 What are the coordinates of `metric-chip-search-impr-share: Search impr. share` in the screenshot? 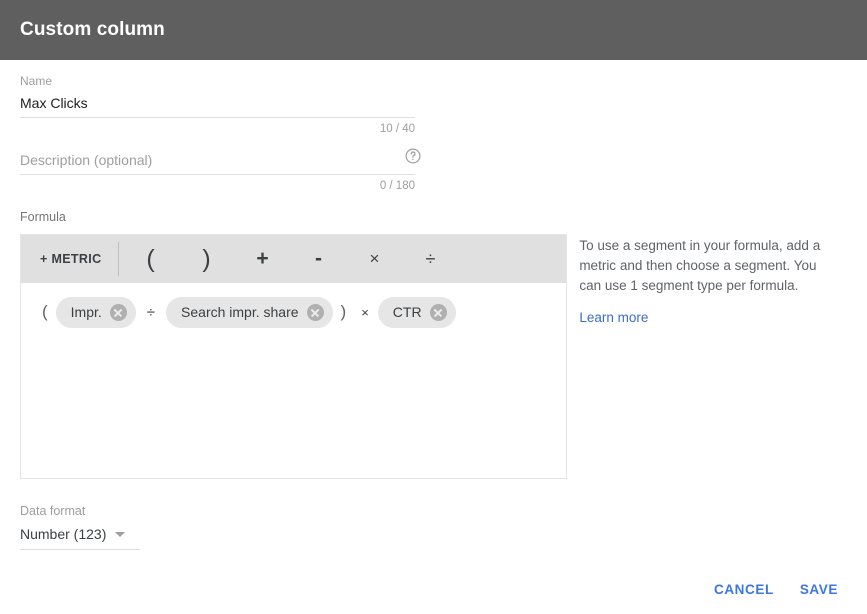 It's located at (249, 312).